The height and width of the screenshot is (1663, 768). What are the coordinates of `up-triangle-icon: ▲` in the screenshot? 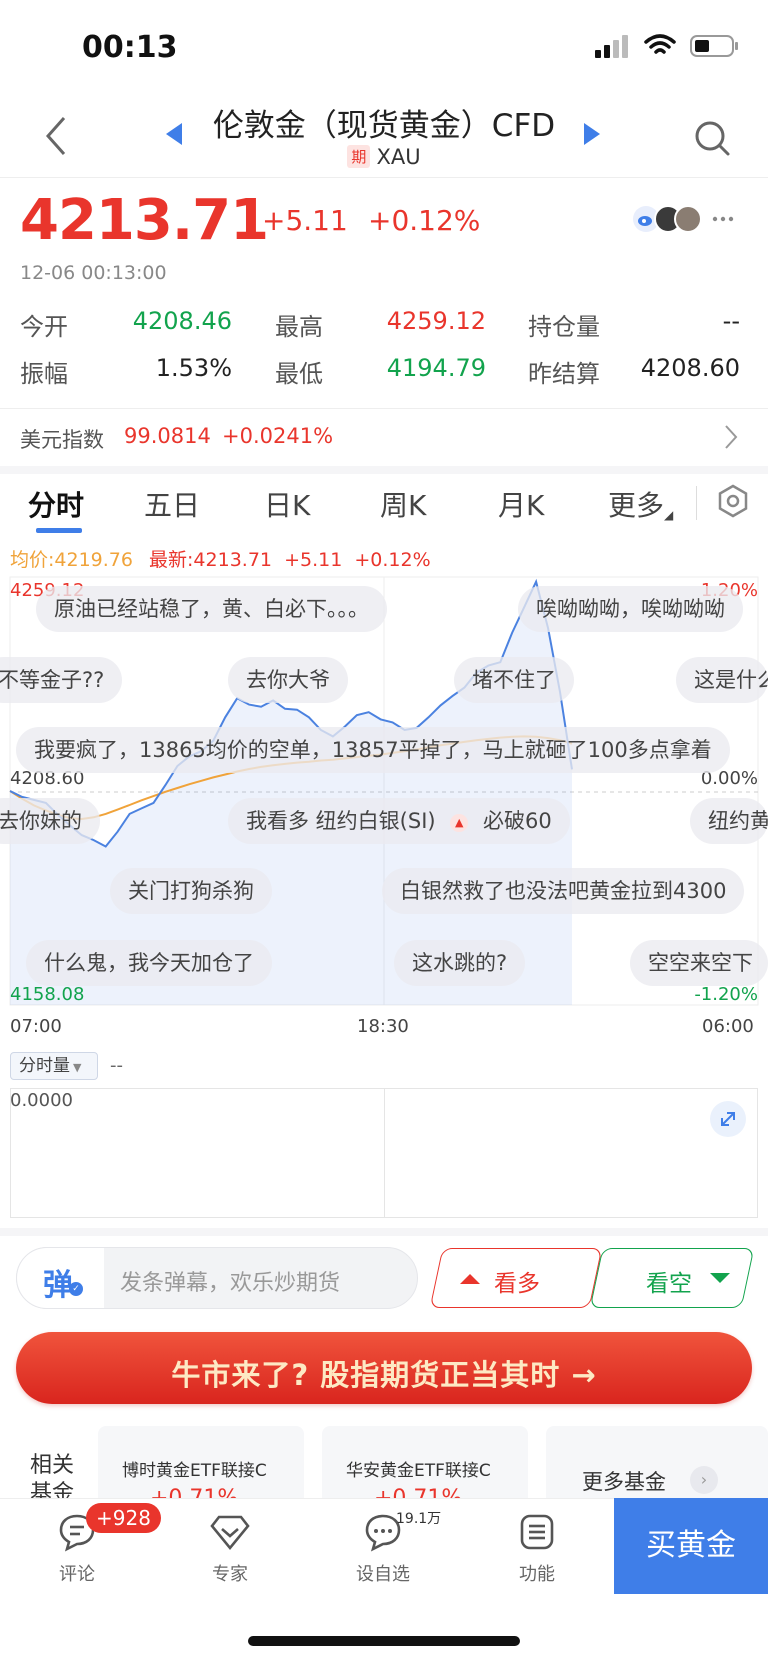 It's located at (459, 823).